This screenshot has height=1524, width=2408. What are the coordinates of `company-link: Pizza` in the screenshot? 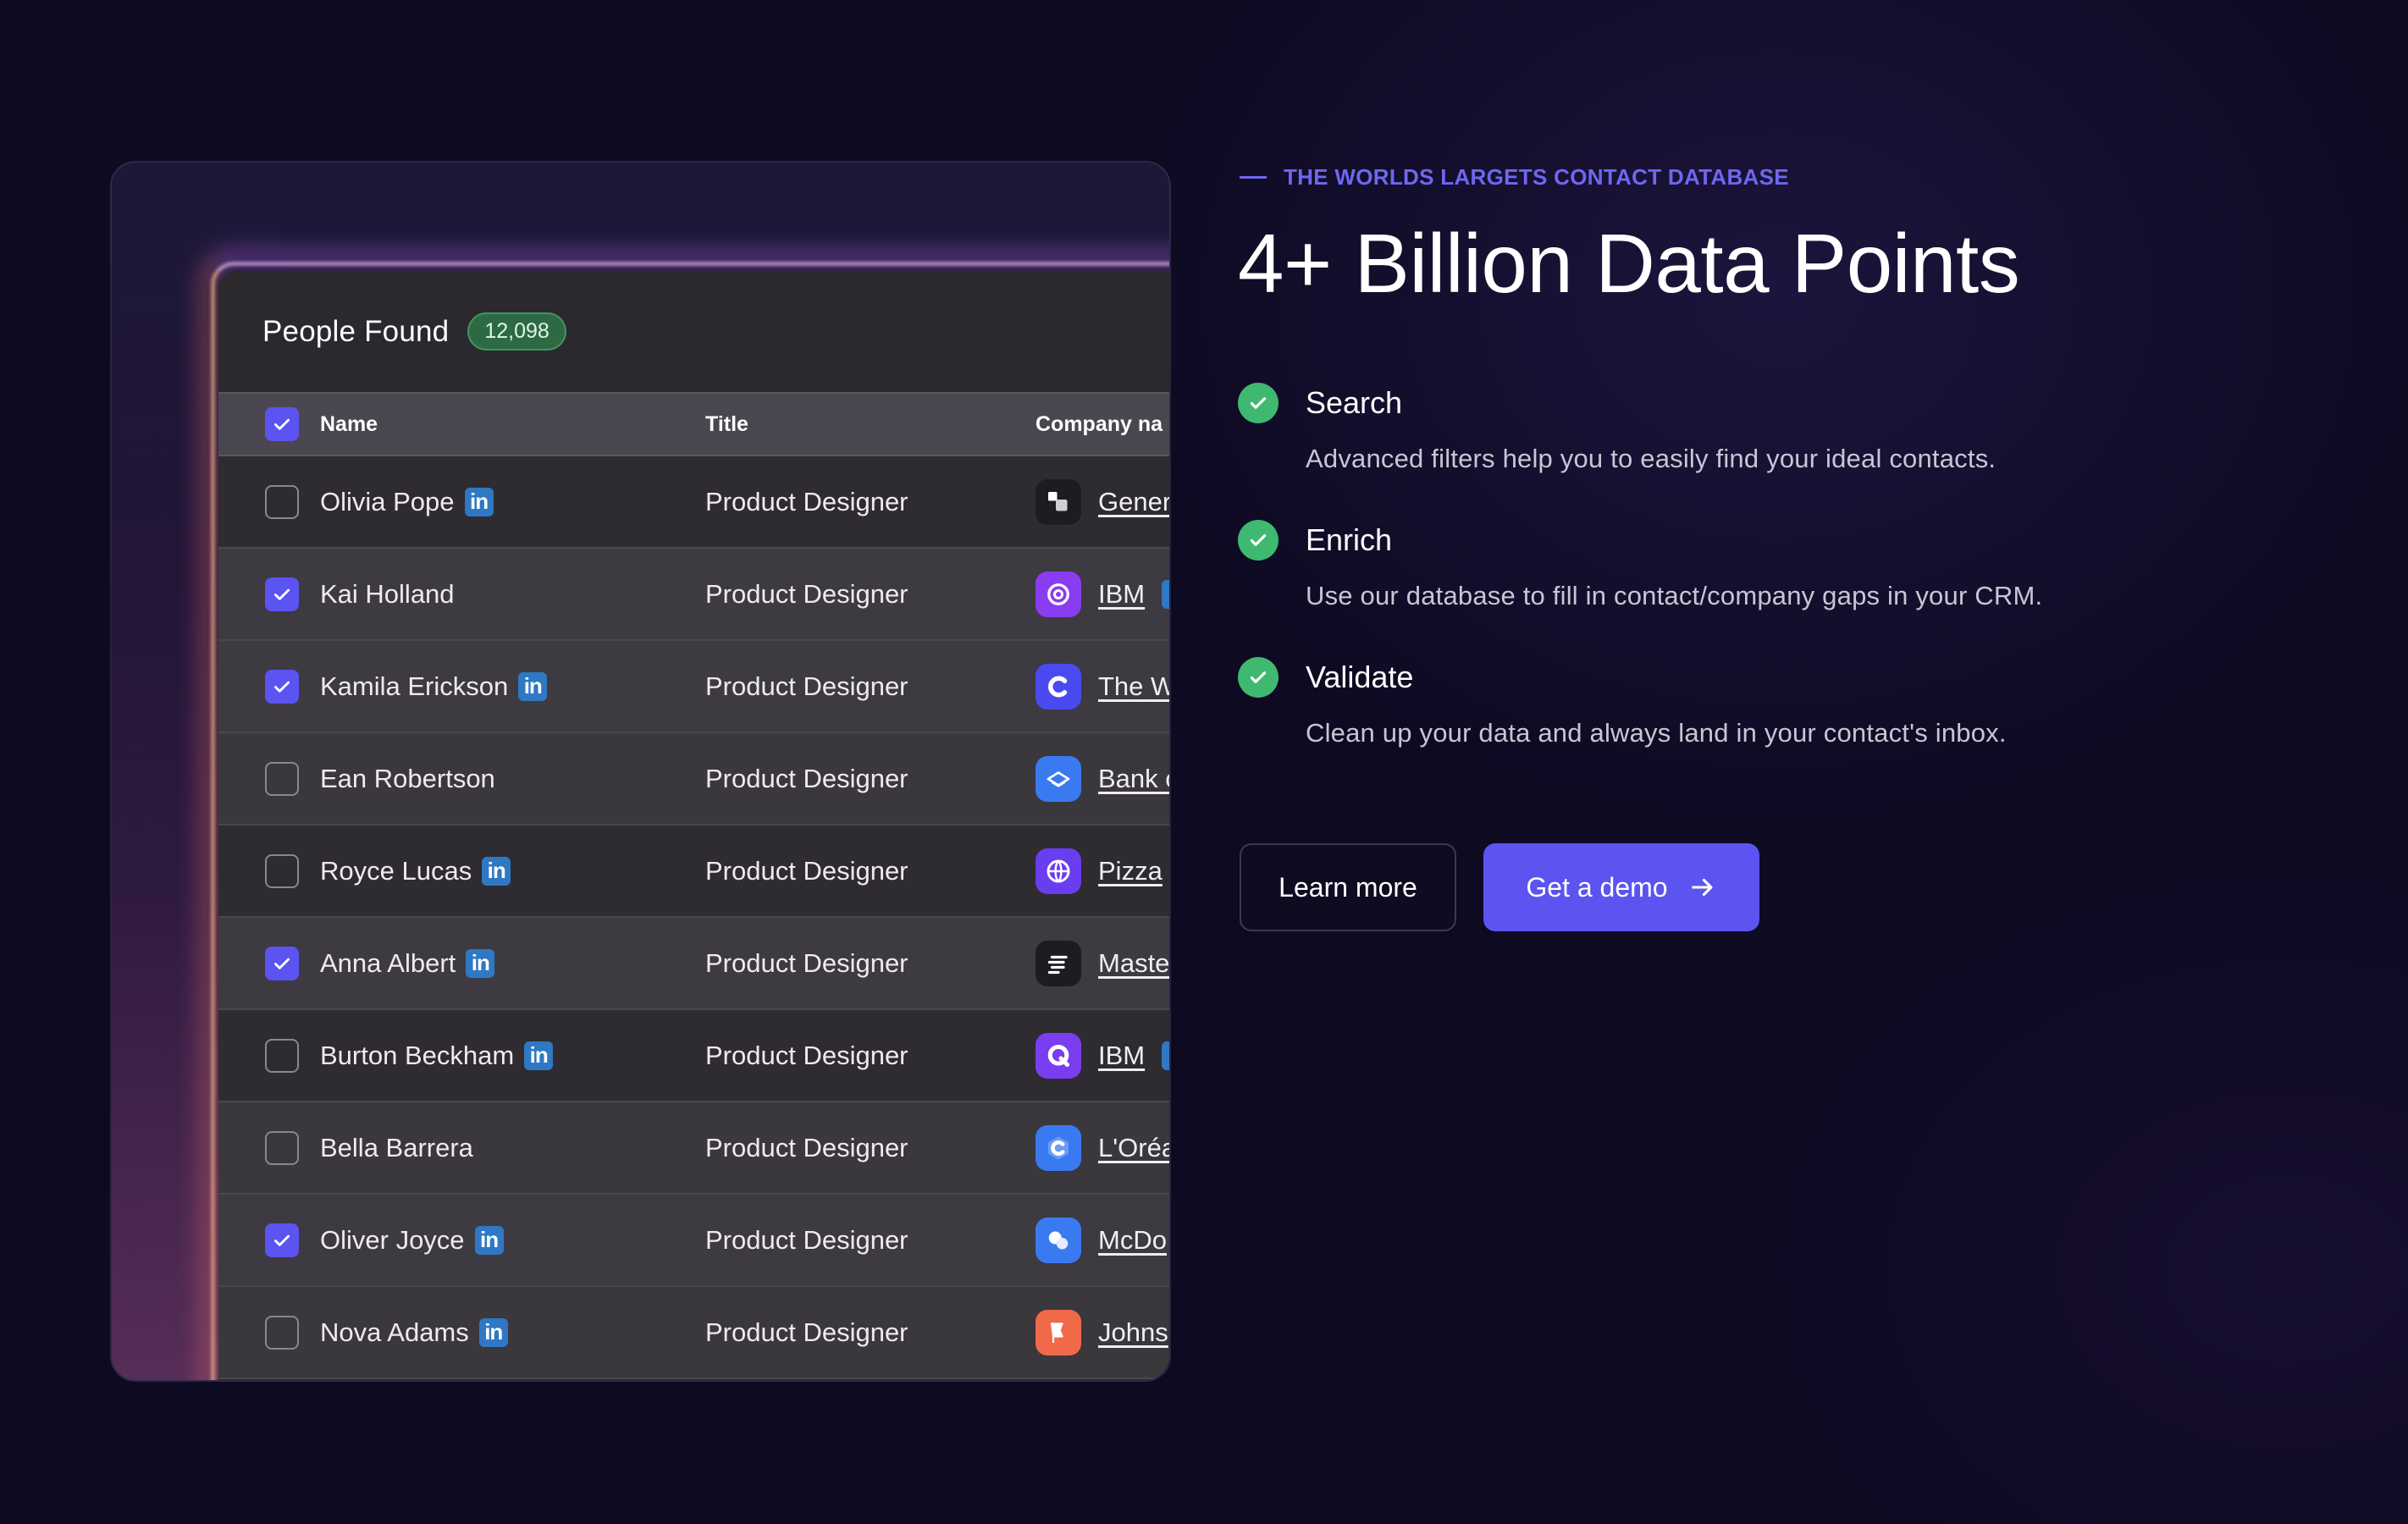 It's located at (1130, 871).